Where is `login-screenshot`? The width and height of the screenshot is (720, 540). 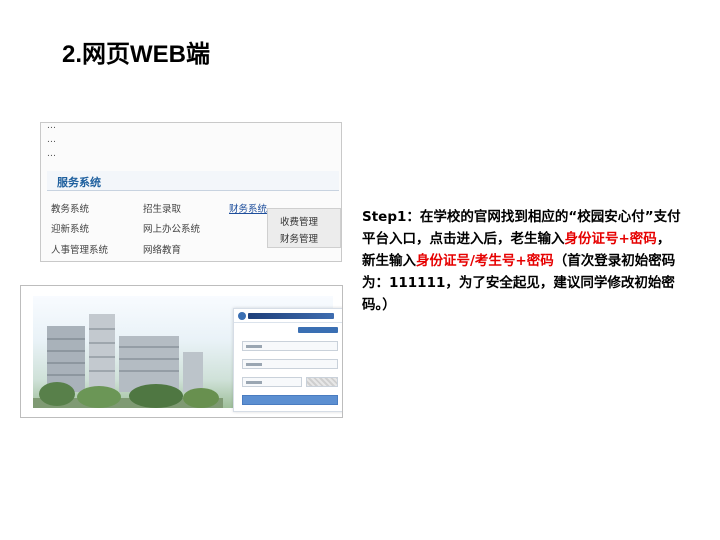
login-screenshot is located at coordinates (181, 351).